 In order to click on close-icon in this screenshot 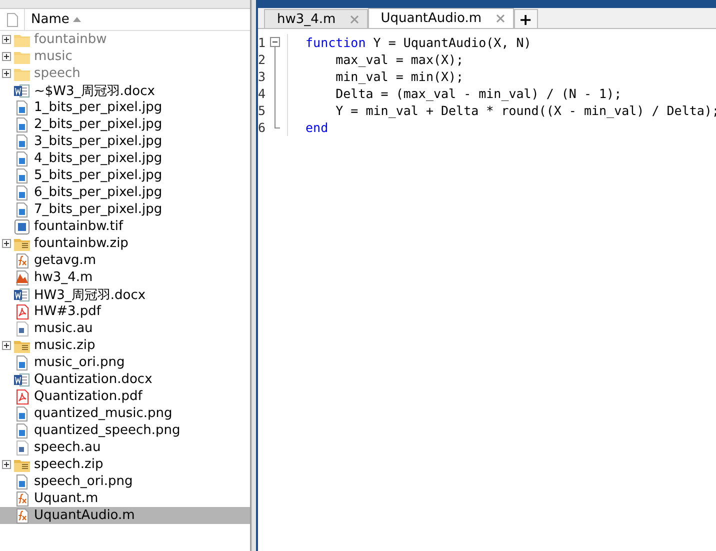, I will do `click(500, 18)`.